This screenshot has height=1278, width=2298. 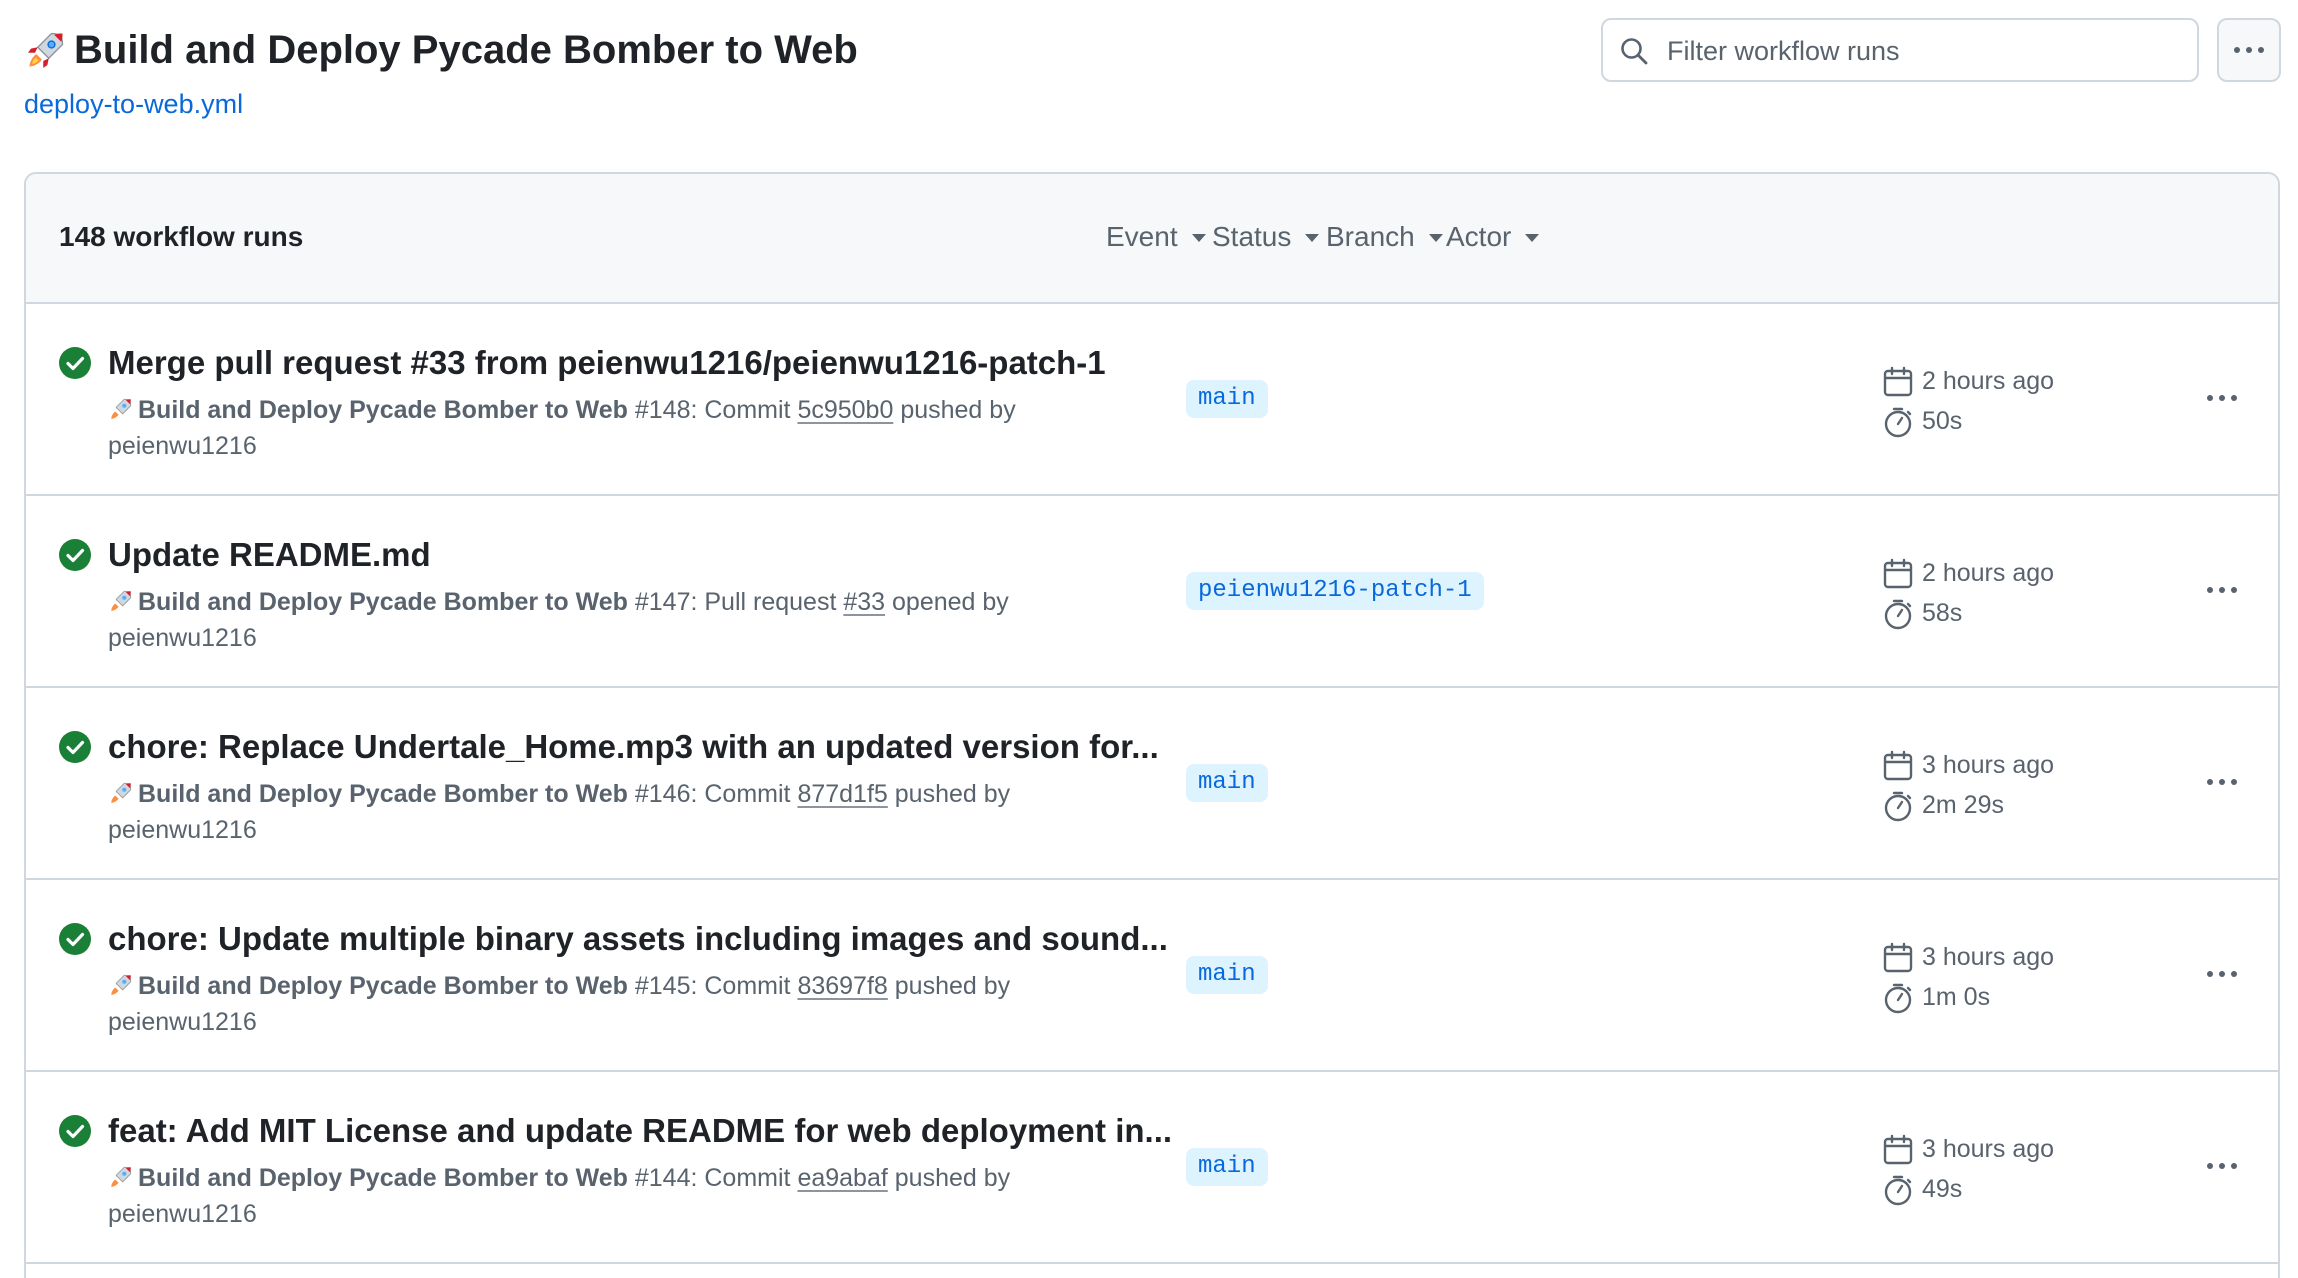 I want to click on filter-status-dropdown: Status, so click(x=1266, y=237).